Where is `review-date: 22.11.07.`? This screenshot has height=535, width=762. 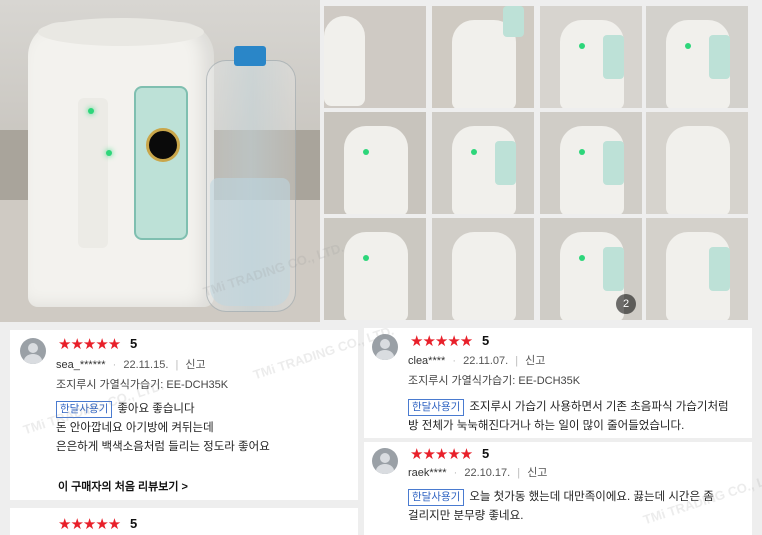
review-date: 22.11.07. is located at coordinates (486, 361).